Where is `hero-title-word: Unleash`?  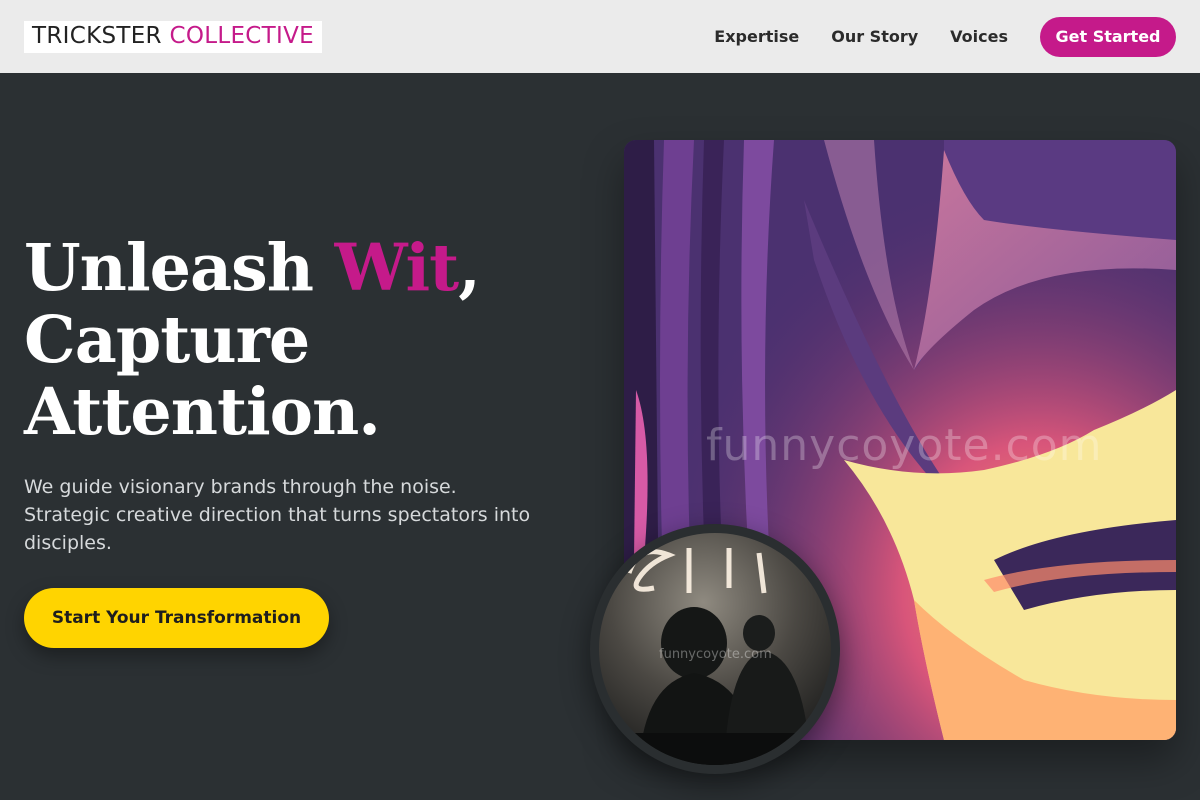 hero-title-word: Unleash is located at coordinates (169, 268).